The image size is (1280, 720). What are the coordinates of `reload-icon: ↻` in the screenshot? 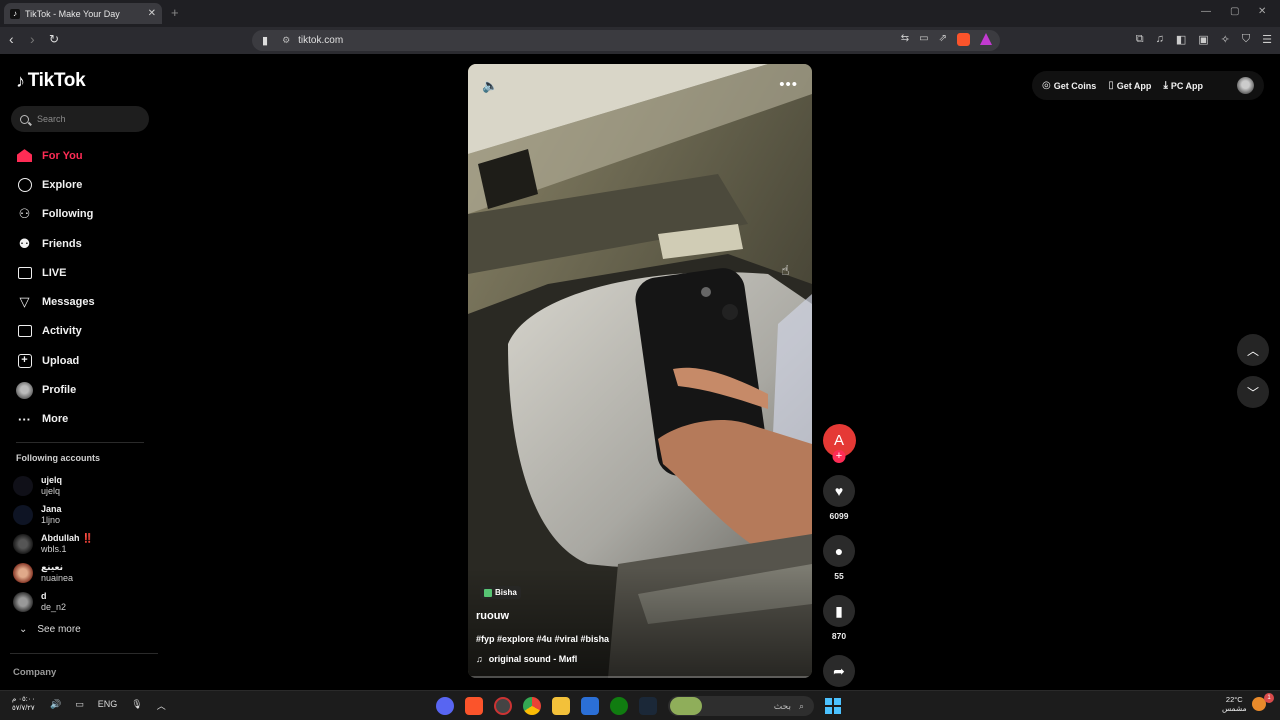 It's located at (54, 39).